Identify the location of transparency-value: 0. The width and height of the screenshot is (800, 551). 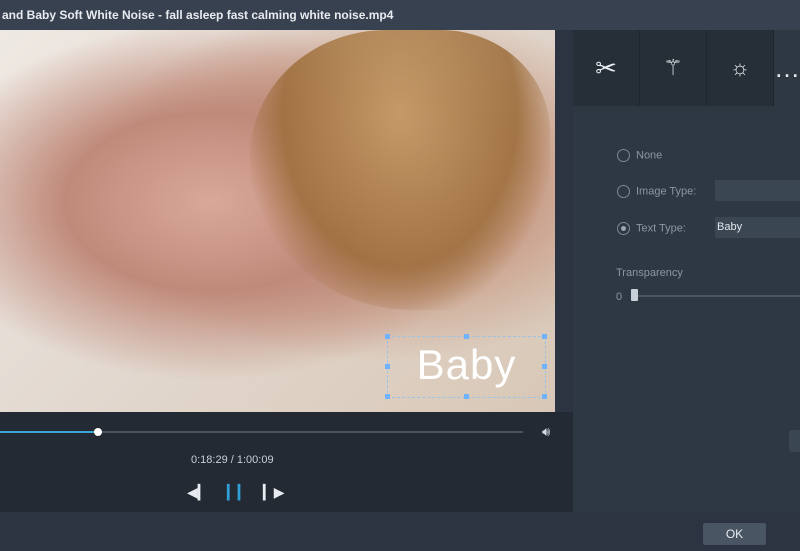
(619, 297).